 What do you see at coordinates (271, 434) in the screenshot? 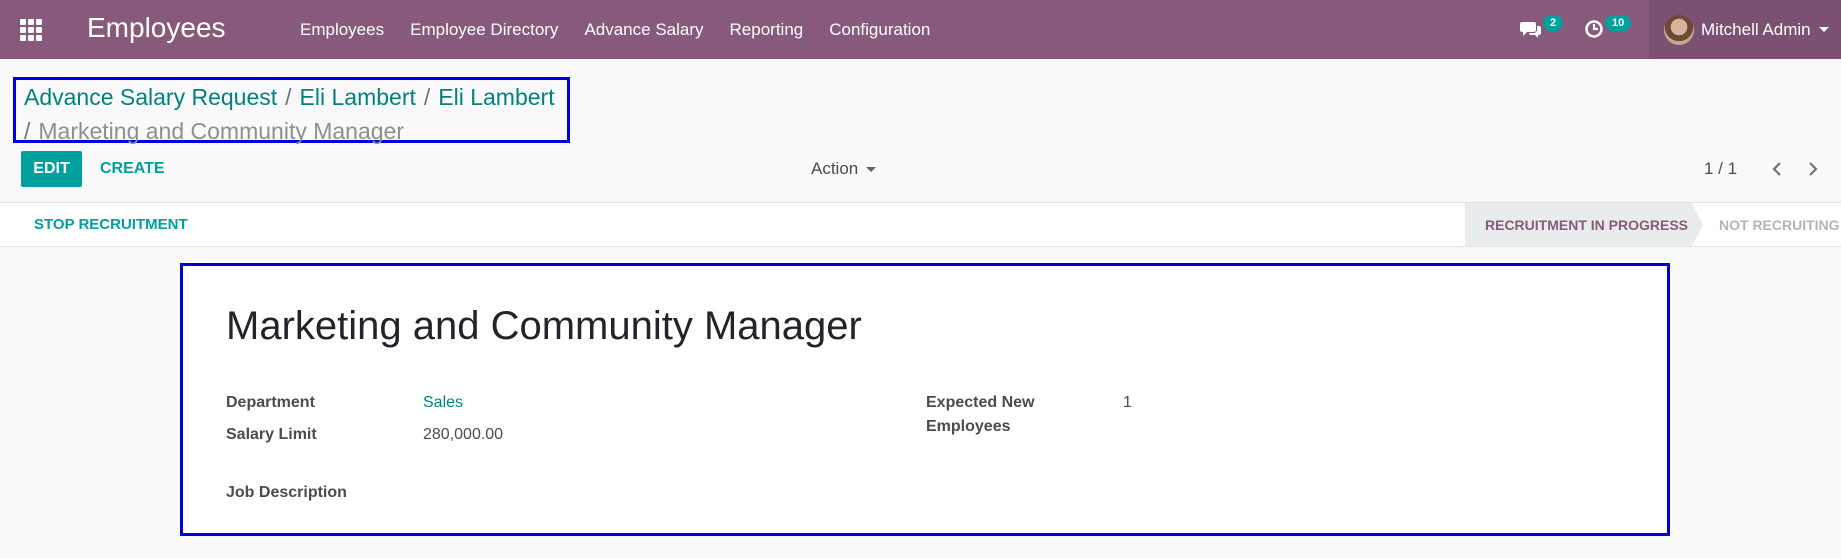
I see `salary-limit-label: Salary Limit` at bounding box center [271, 434].